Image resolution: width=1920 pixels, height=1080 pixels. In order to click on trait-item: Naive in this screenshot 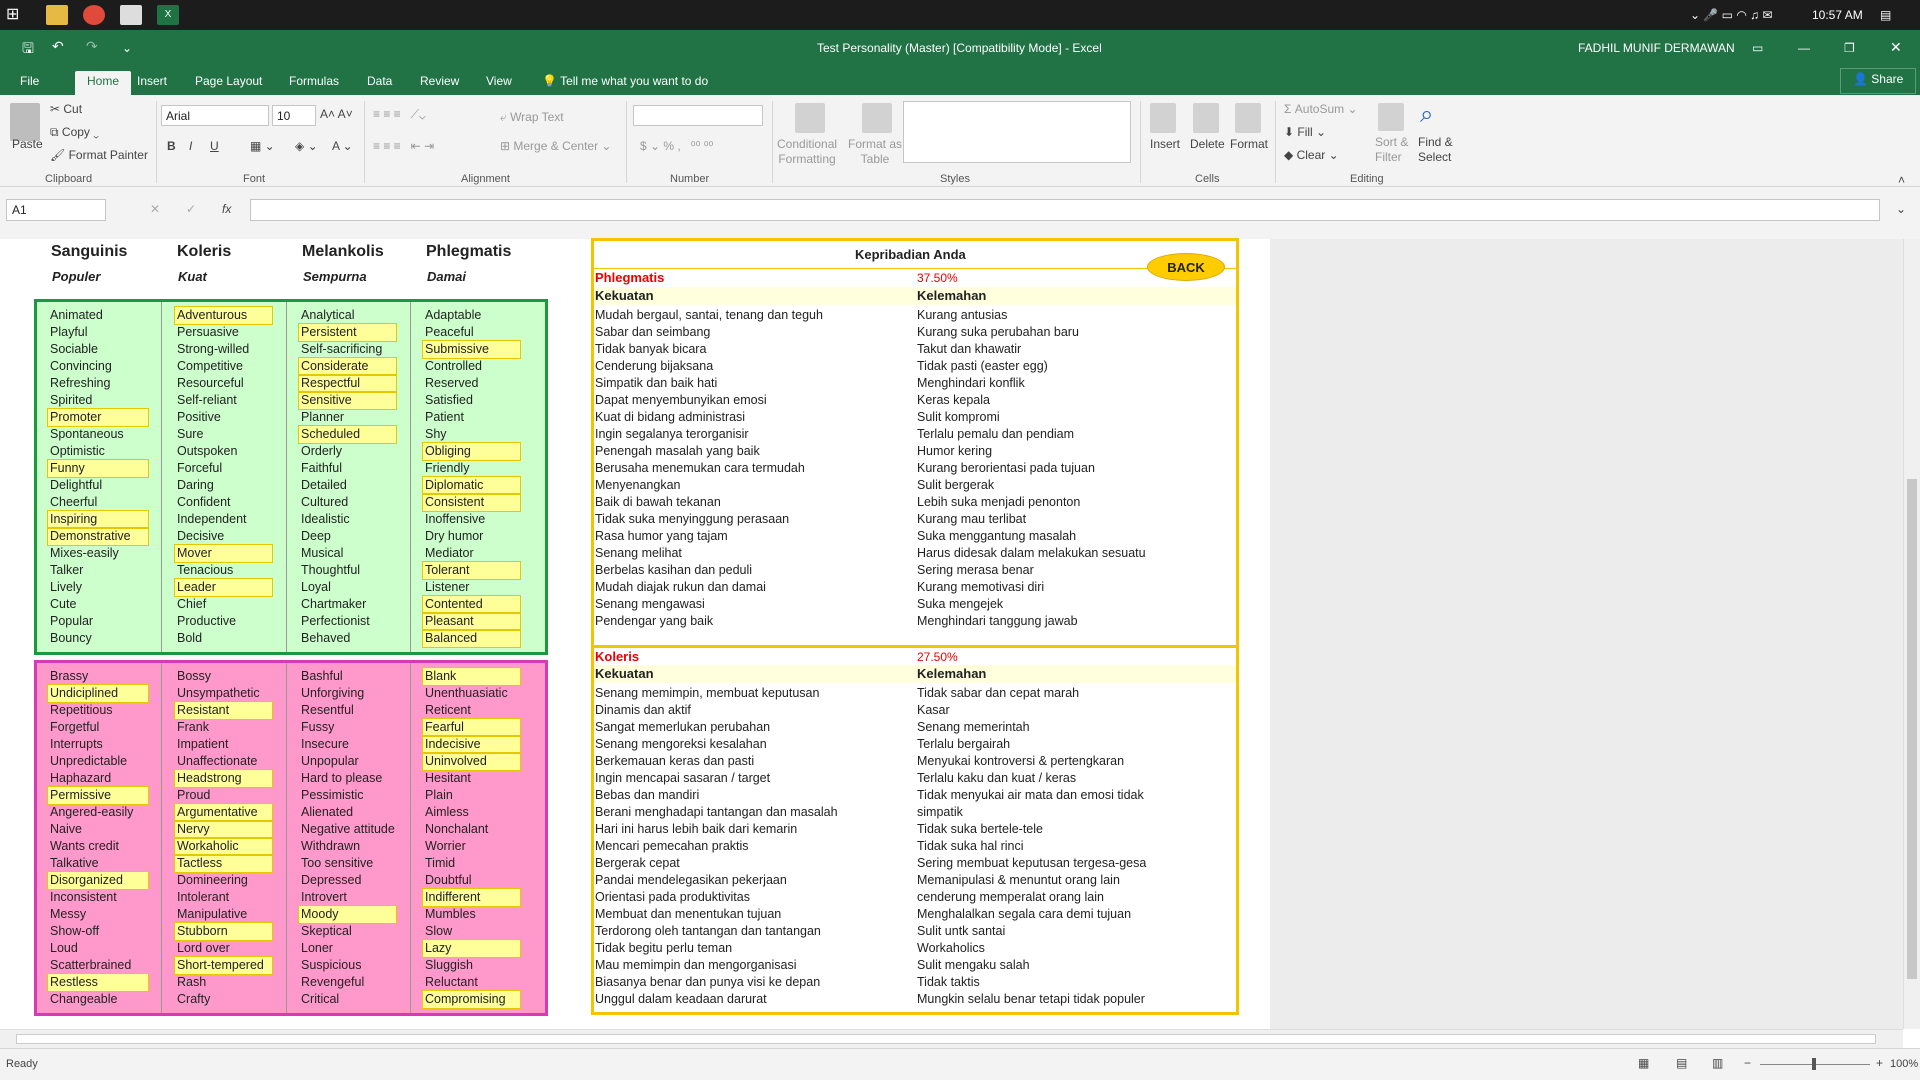, I will do `click(66, 829)`.